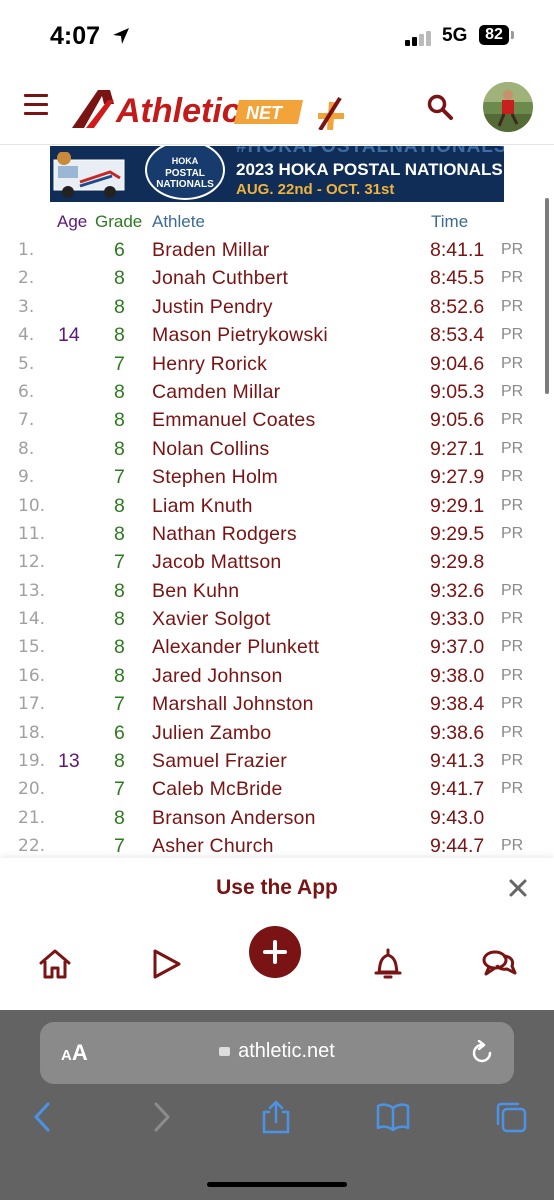 The height and width of the screenshot is (1200, 554). What do you see at coordinates (202, 506) in the screenshot?
I see `athlete-name-link: Liam Knuth` at bounding box center [202, 506].